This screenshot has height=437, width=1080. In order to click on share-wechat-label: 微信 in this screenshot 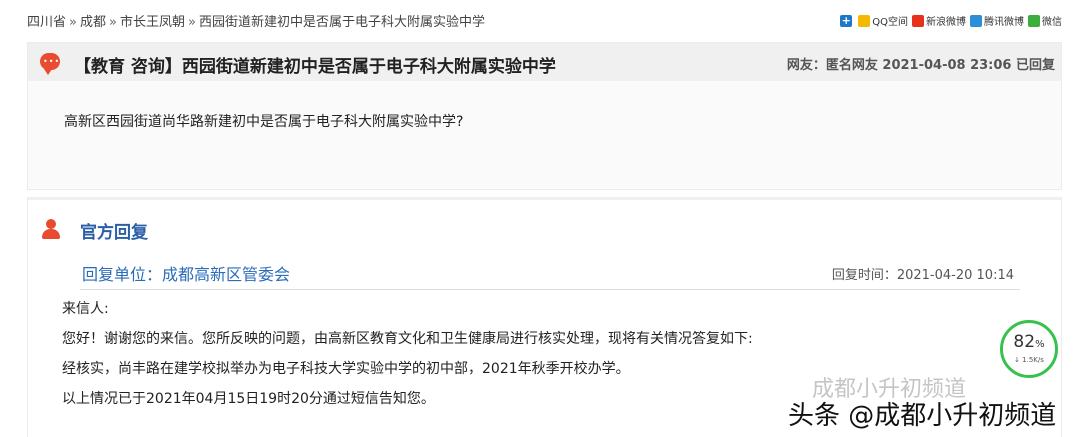, I will do `click(1052, 22)`.